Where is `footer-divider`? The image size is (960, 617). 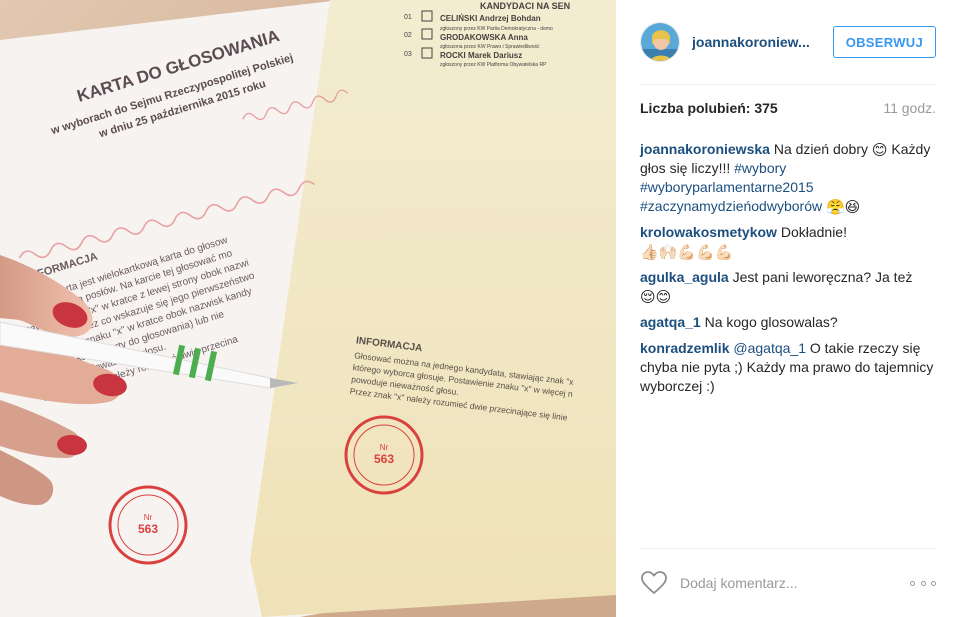 footer-divider is located at coordinates (788, 548).